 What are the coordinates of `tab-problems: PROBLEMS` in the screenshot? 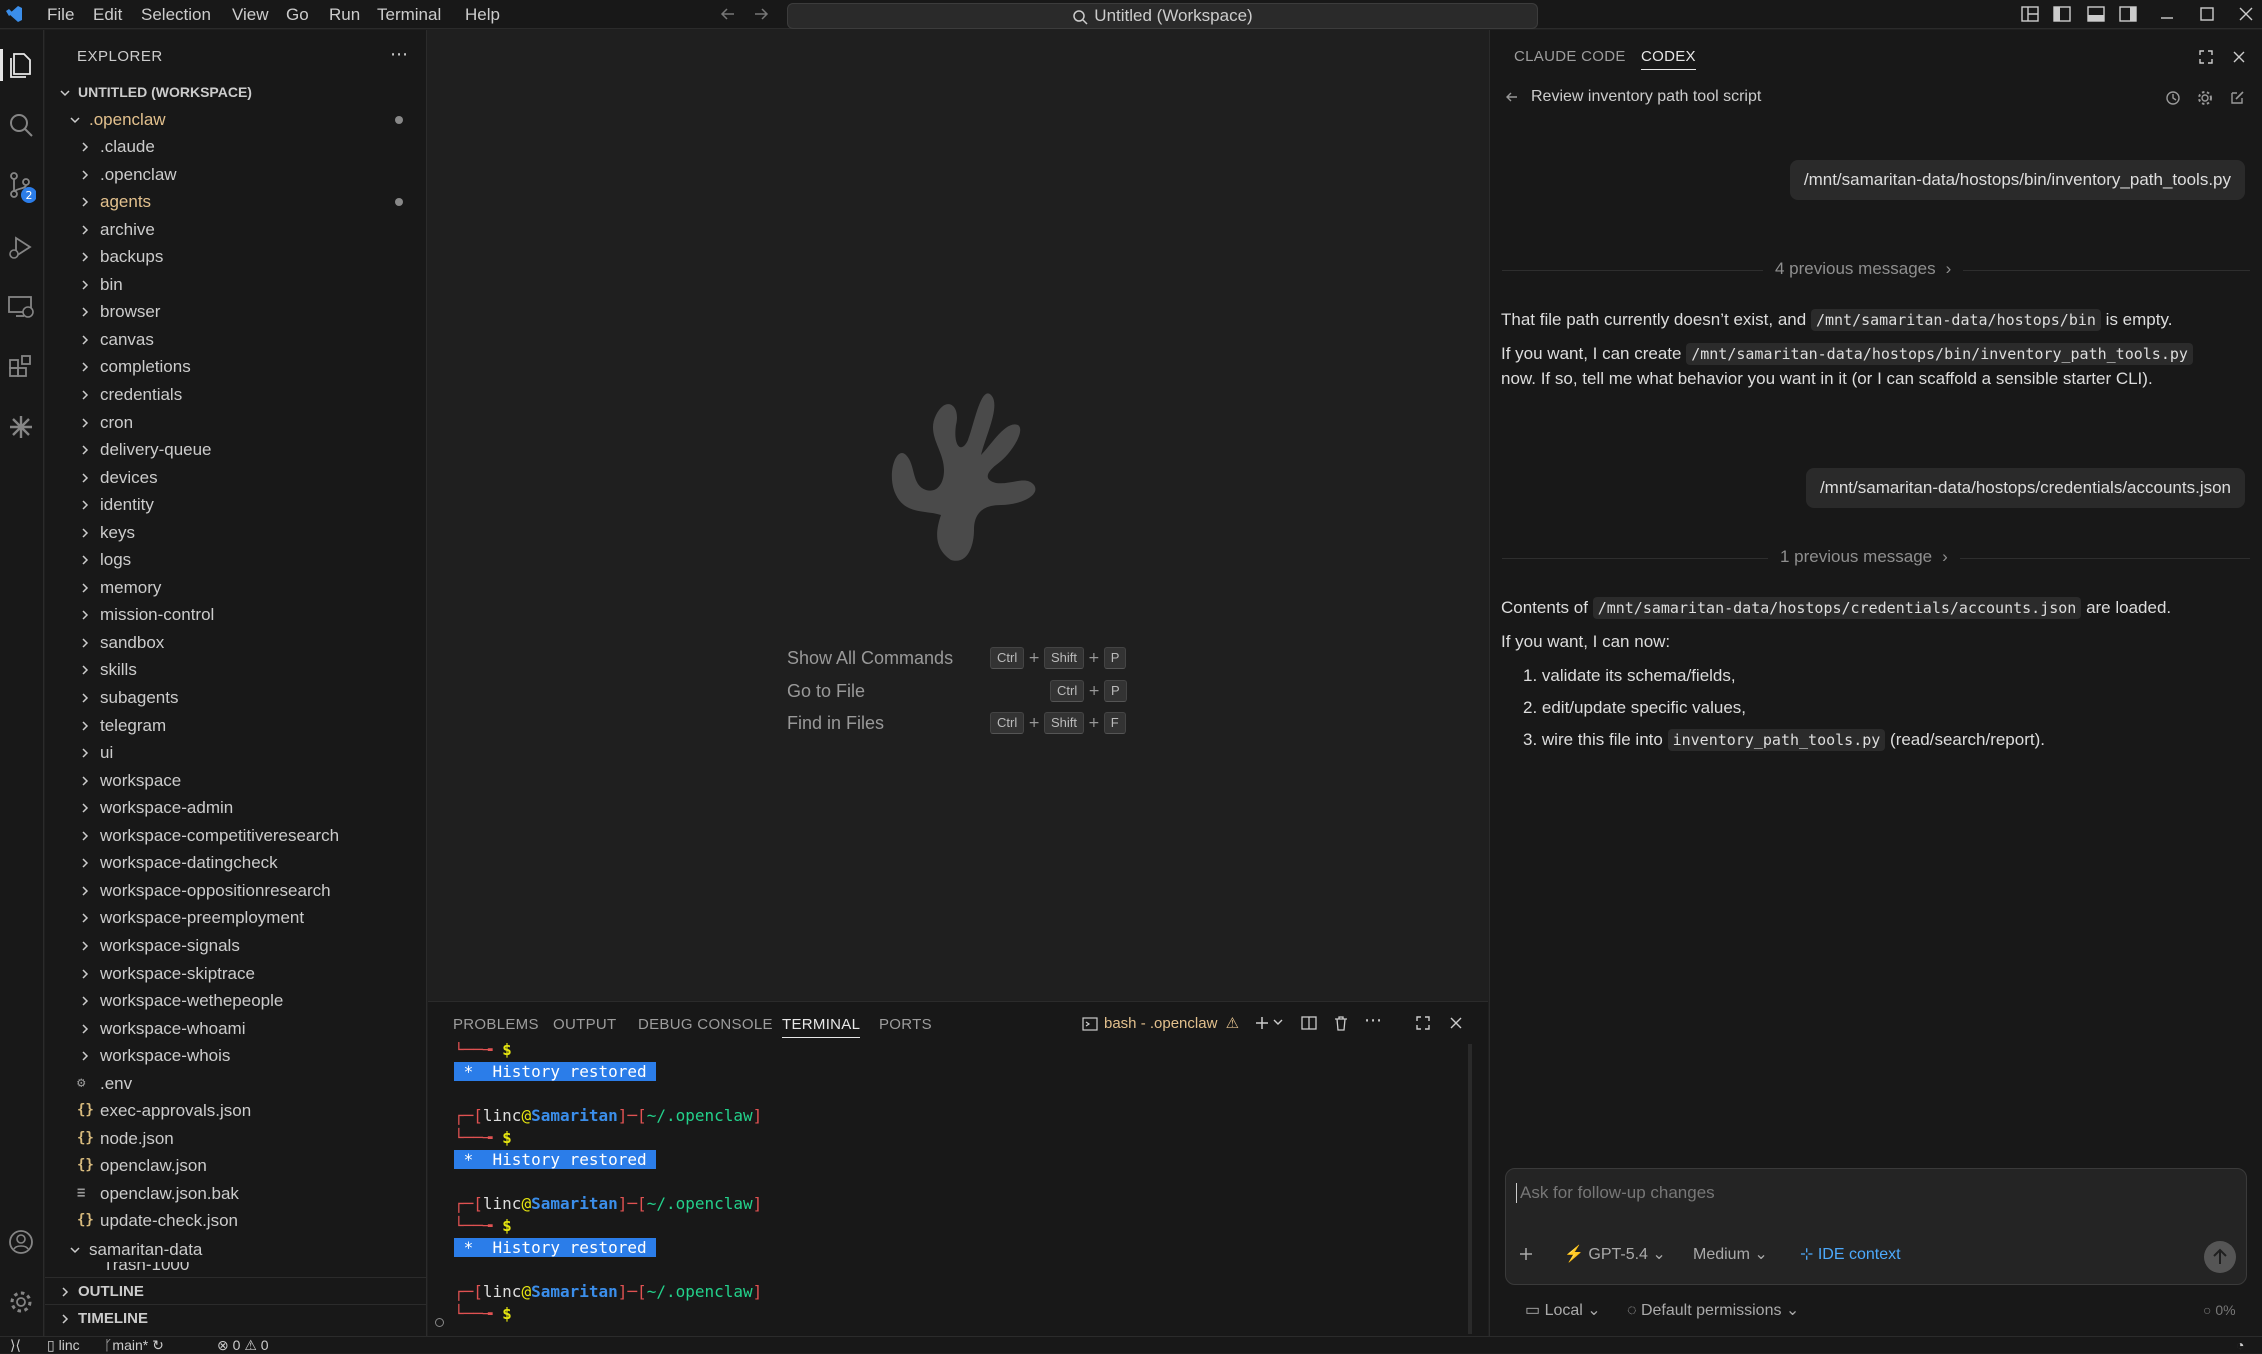 It's located at (496, 1024).